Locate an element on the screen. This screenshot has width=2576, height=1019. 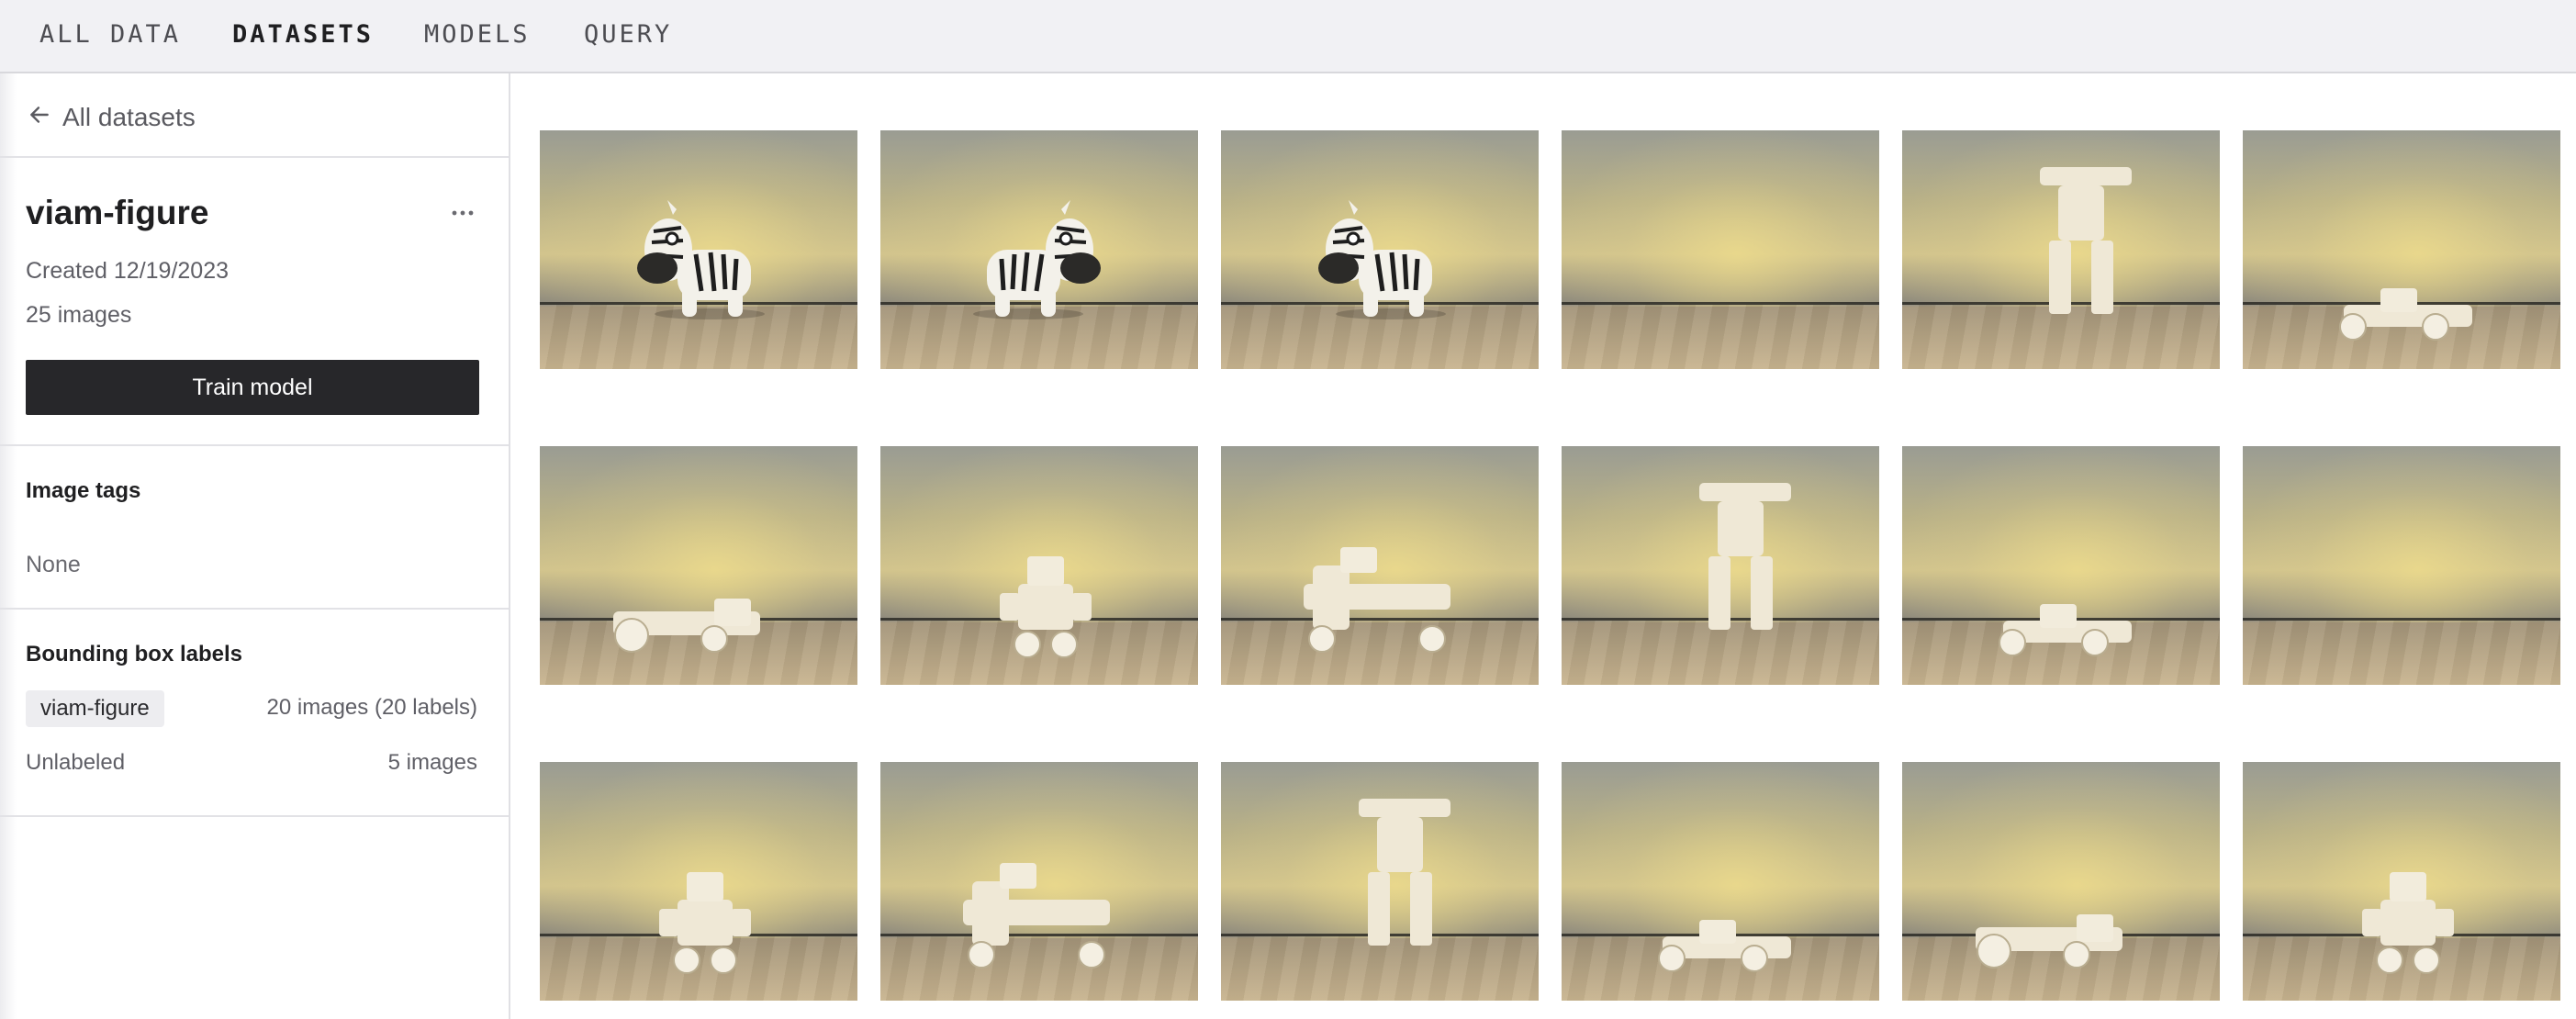
tab-models: MODELS is located at coordinates (477, 35).